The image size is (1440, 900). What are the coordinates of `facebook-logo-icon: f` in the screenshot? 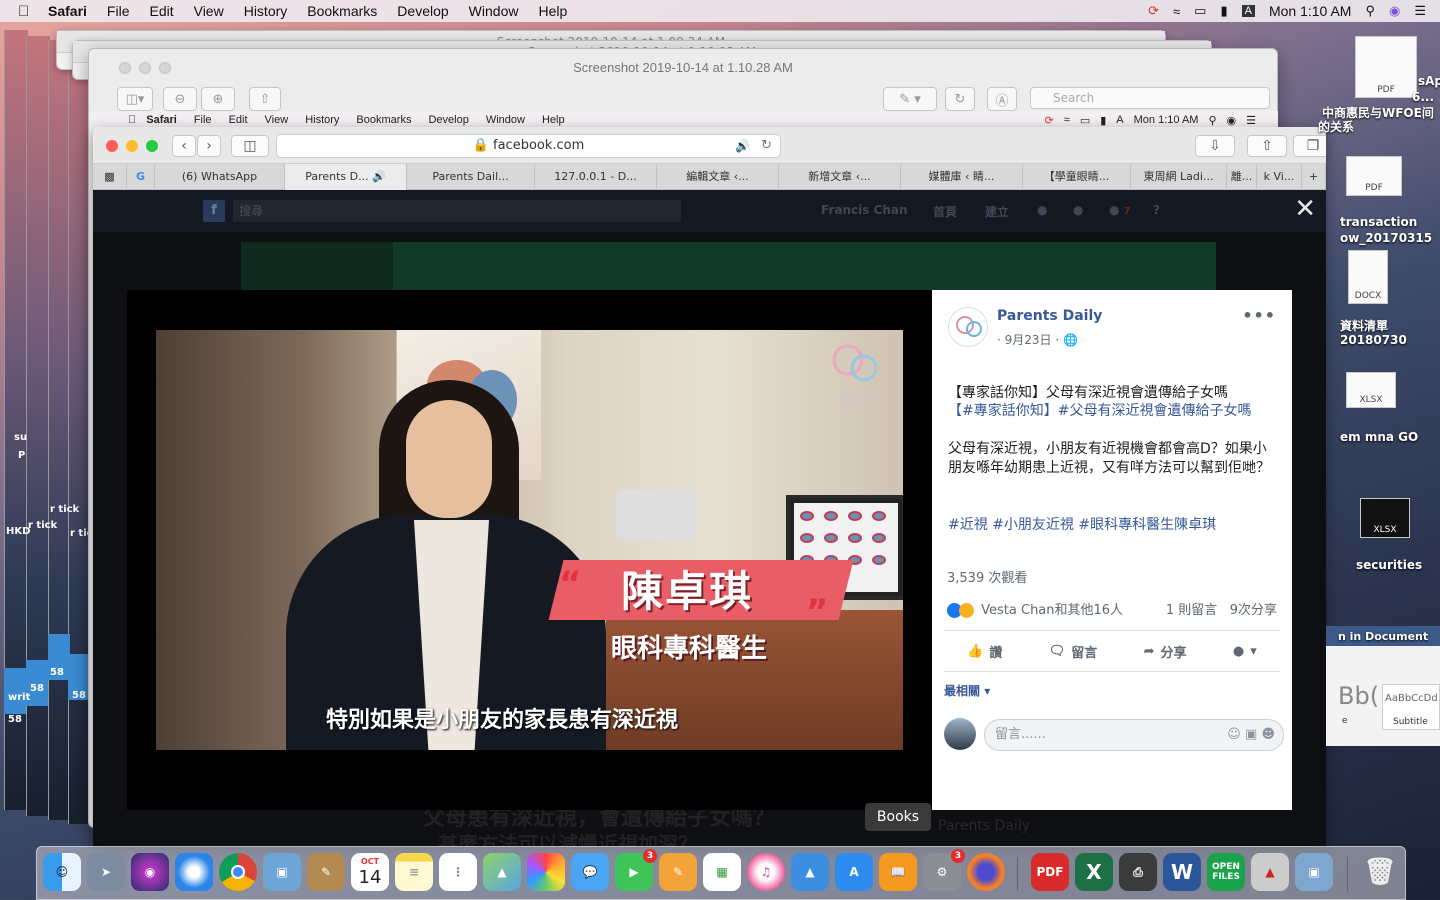 It's located at (214, 211).